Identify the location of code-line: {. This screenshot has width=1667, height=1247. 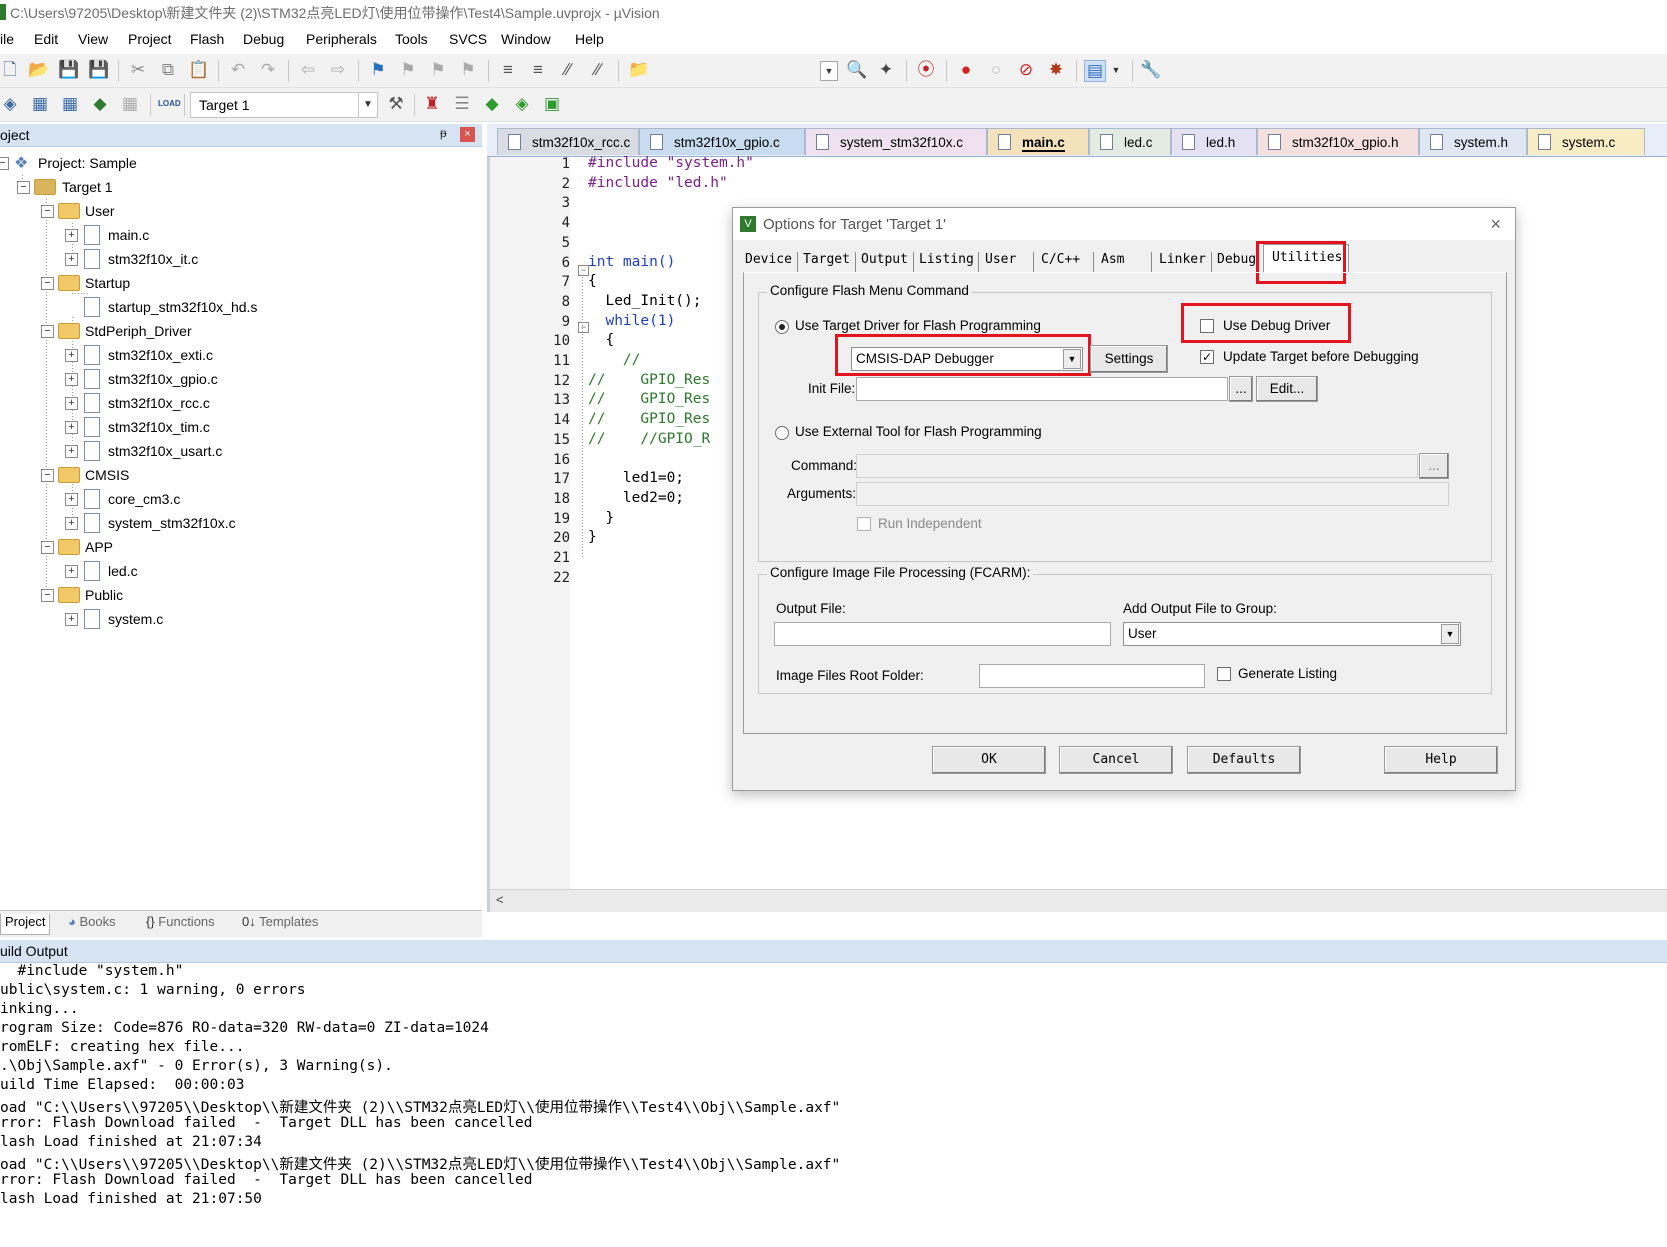
(601, 340).